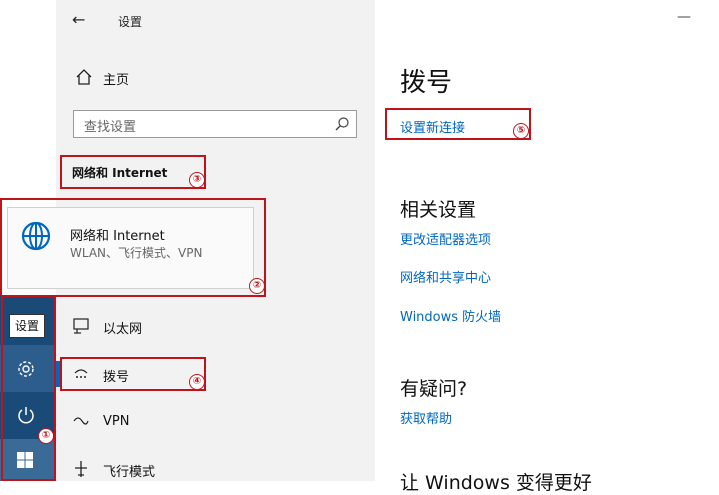 The height and width of the screenshot is (495, 719). Describe the element at coordinates (122, 327) in the screenshot. I see `sidebar-item-ethernet: 以太网` at that location.